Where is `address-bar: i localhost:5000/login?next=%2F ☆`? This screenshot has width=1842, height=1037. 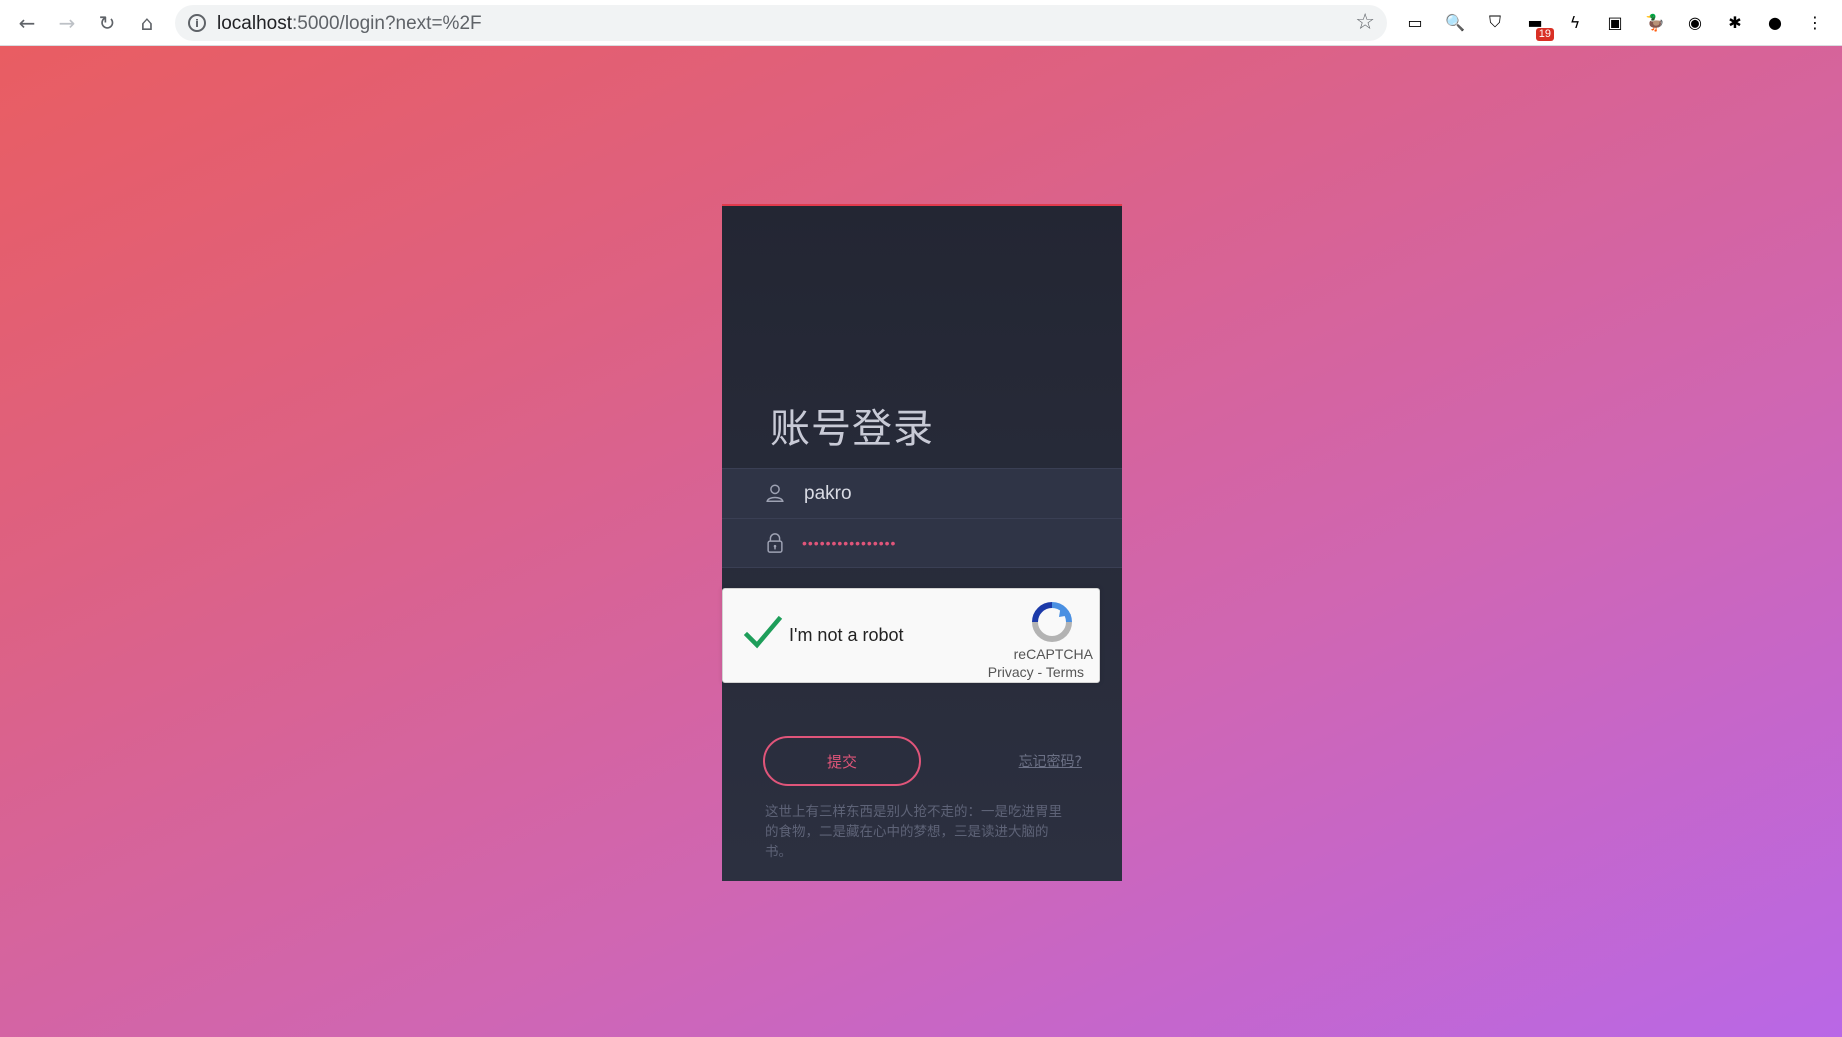 address-bar: i localhost:5000/login?next=%2F ☆ is located at coordinates (781, 23).